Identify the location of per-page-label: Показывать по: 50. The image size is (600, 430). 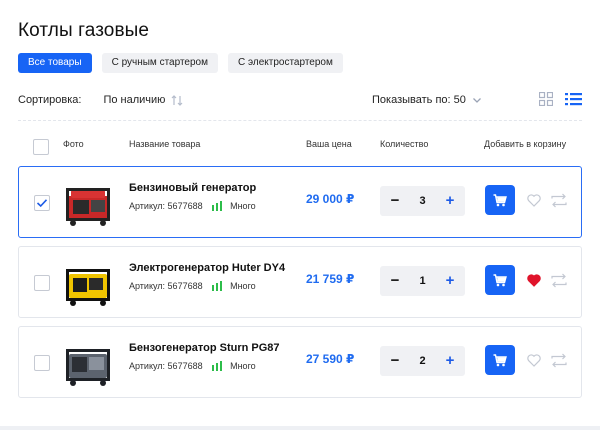
(419, 100).